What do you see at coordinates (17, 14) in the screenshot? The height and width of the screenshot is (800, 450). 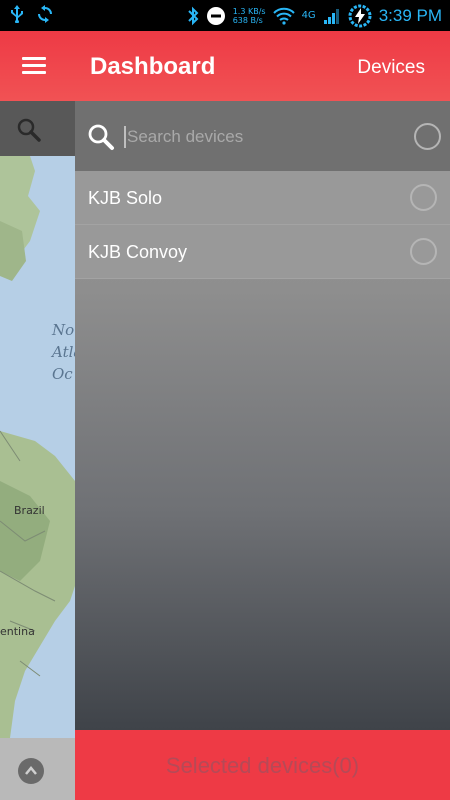 I see `usb-icon` at bounding box center [17, 14].